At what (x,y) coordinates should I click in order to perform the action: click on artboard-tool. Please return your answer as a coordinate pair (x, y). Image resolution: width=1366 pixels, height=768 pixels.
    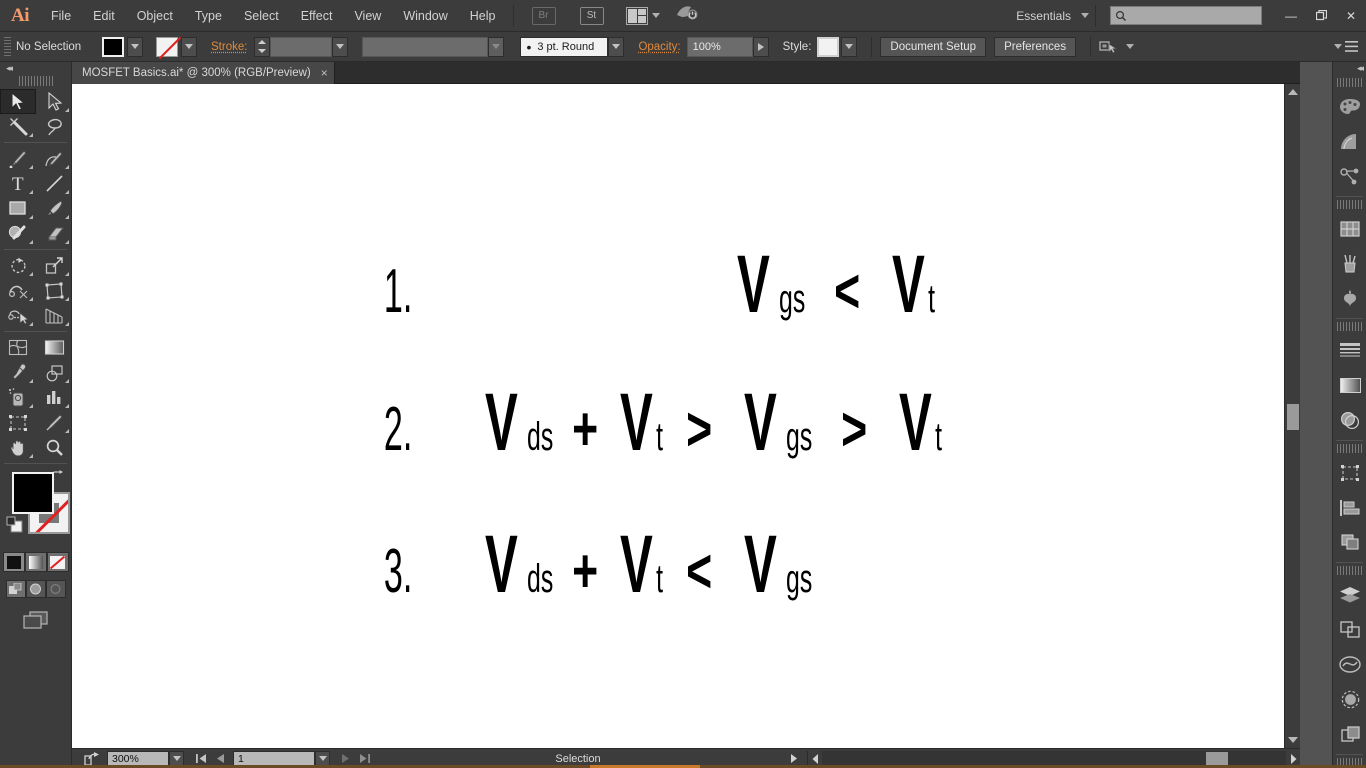
    Looking at the image, I should click on (18, 422).